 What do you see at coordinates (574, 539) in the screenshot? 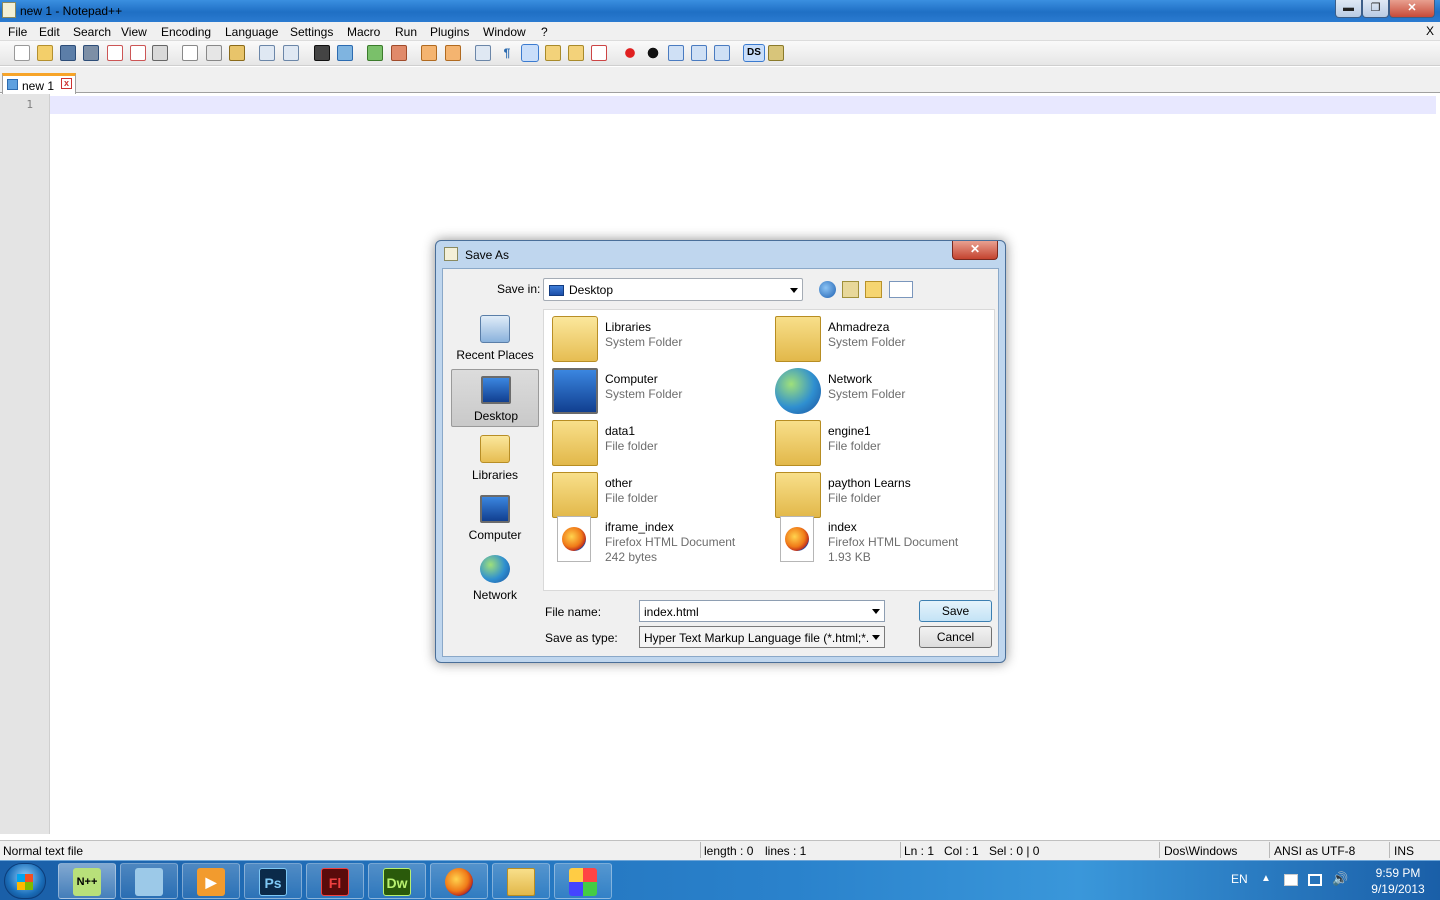
I see `firefox-html-icon` at bounding box center [574, 539].